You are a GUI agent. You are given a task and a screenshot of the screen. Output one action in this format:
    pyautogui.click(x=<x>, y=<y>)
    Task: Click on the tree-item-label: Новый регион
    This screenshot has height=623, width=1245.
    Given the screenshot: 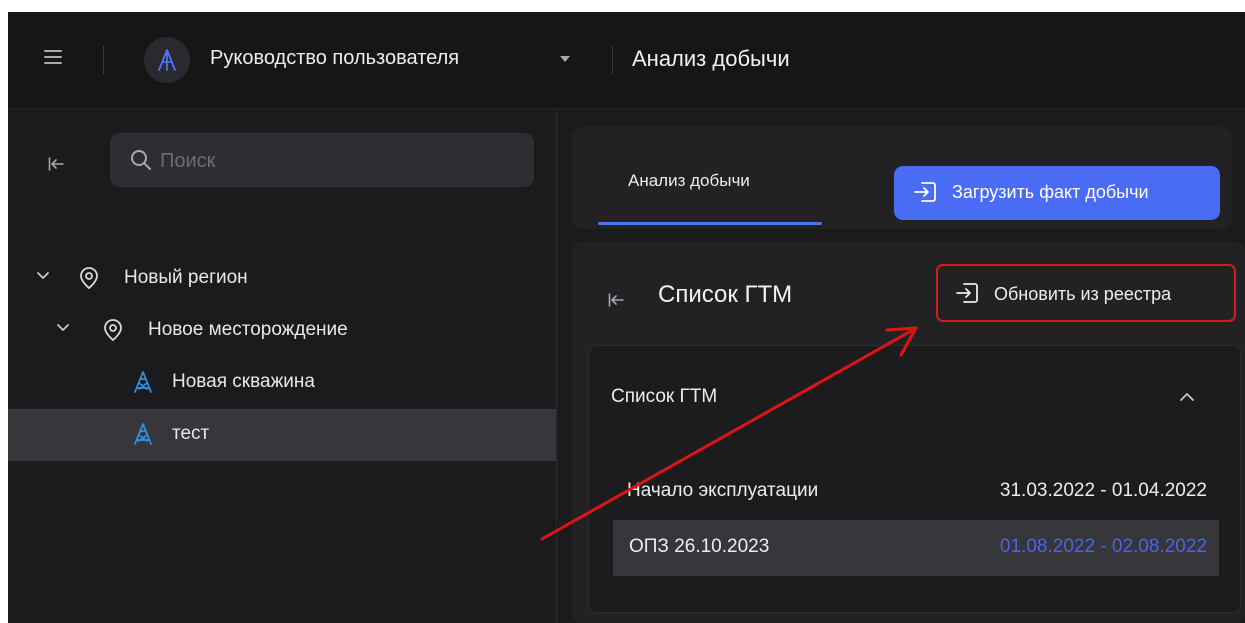 What is the action you would take?
    pyautogui.click(x=186, y=277)
    